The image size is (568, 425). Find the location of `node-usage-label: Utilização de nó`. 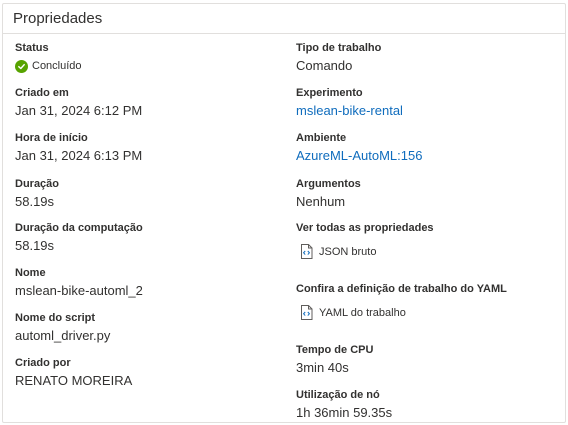

node-usage-label: Utilização de nó is located at coordinates (338, 395).